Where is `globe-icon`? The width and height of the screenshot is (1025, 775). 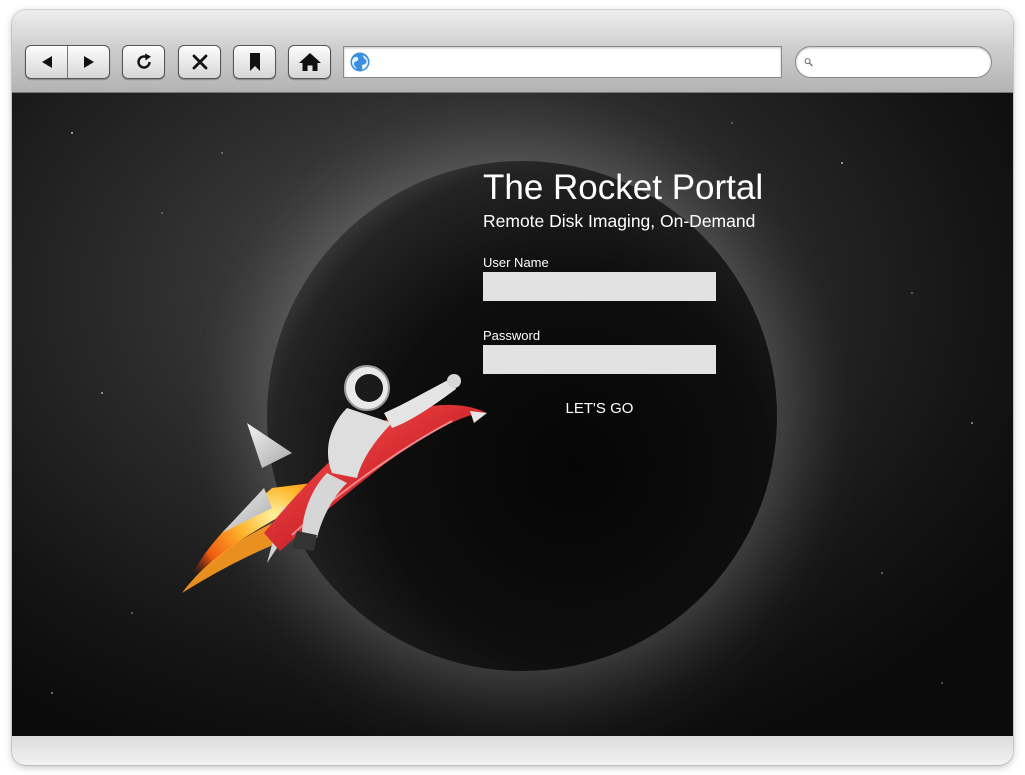 globe-icon is located at coordinates (360, 62).